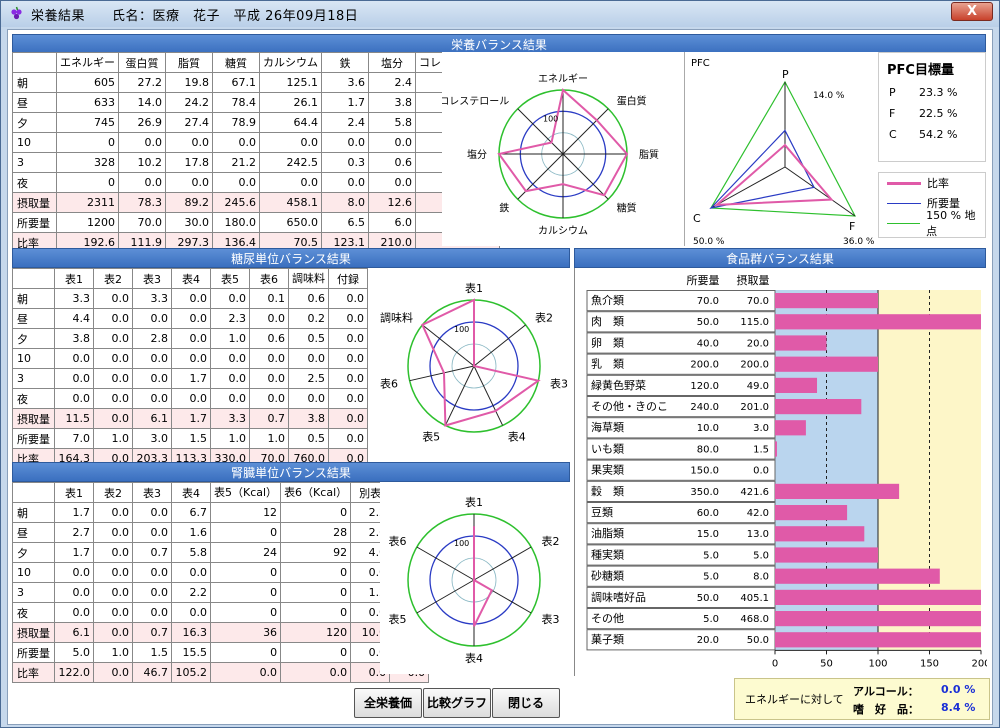 The height and width of the screenshot is (728, 1000). What do you see at coordinates (704, 386) in the screenshot?
I see `food-required: 120.0` at bounding box center [704, 386].